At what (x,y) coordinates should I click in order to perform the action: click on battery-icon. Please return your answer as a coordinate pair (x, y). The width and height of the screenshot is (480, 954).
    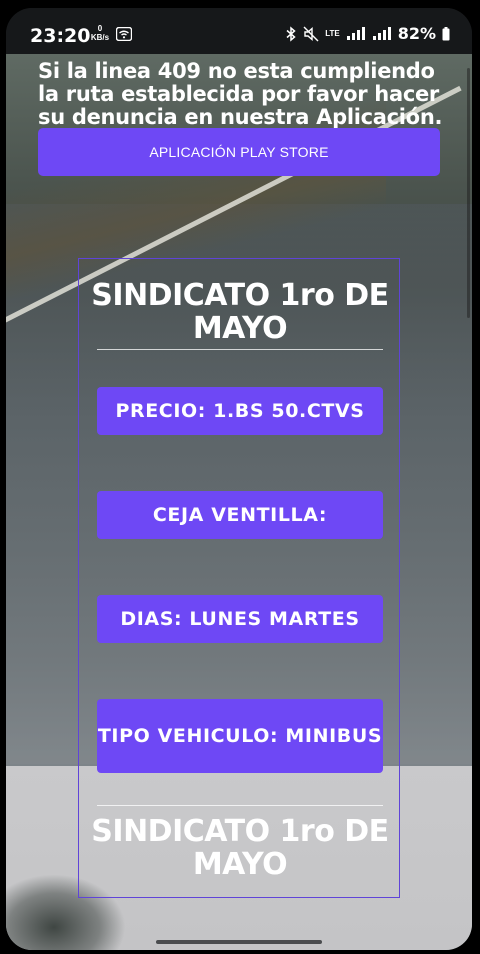
    Looking at the image, I should click on (446, 33).